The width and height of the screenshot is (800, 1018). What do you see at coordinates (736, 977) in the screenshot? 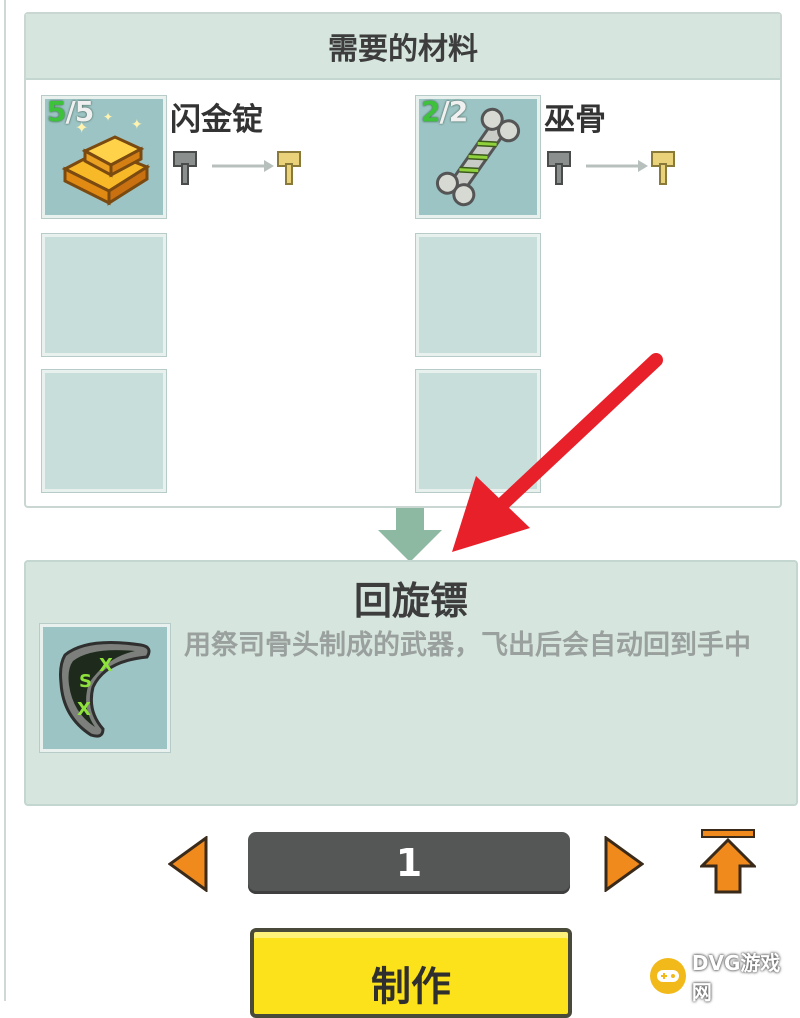
I see `watermark-text: DVG游戏网` at bounding box center [736, 977].